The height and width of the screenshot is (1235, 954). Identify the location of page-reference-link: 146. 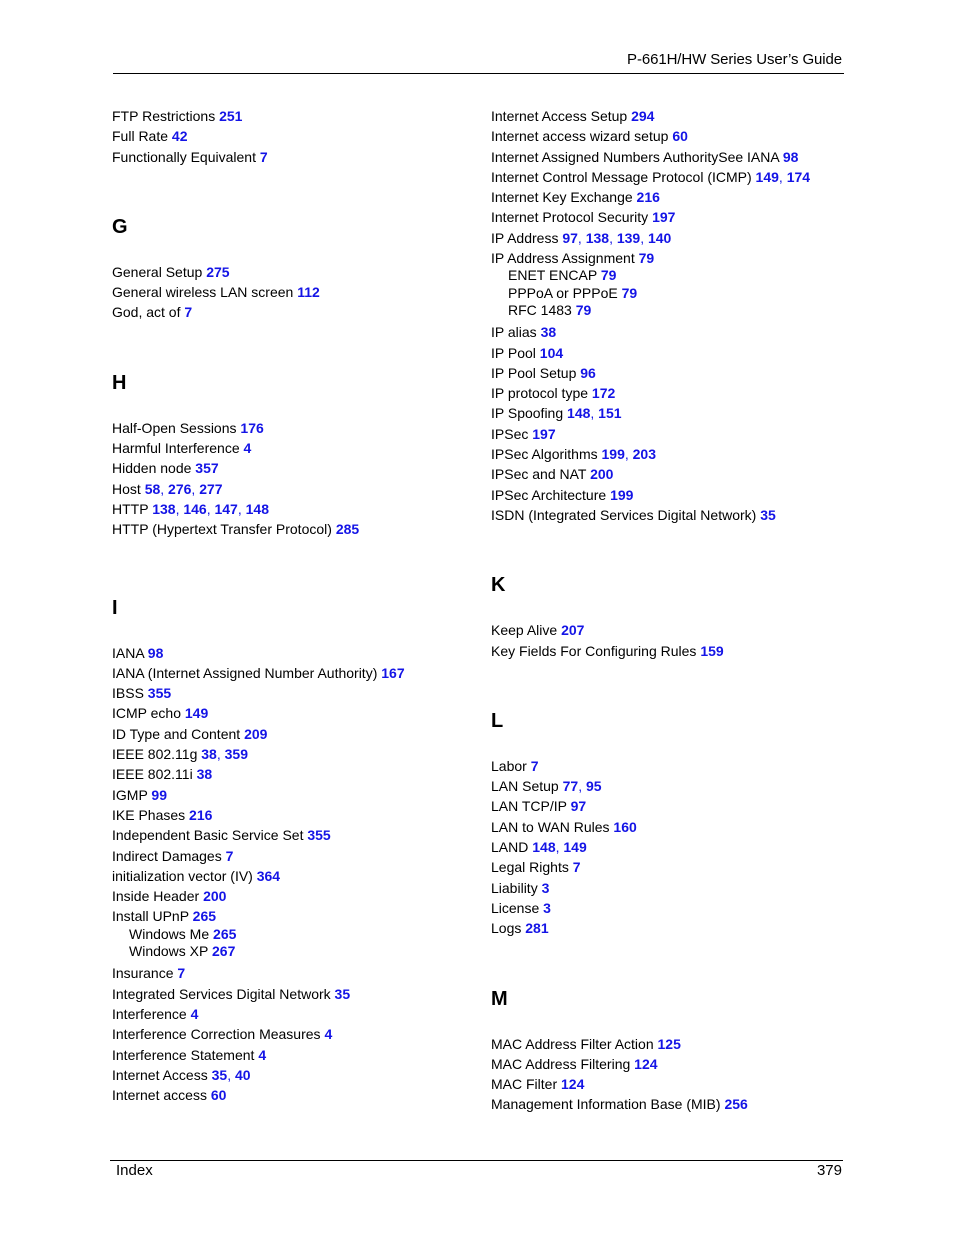
(194, 509).